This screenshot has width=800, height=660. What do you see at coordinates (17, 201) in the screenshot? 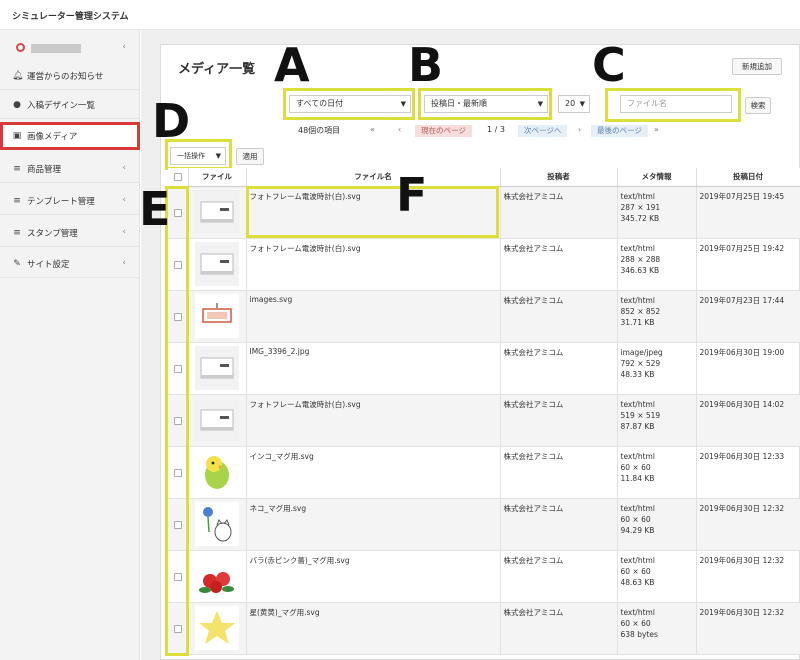
I see `database-icon: ≡` at bounding box center [17, 201].